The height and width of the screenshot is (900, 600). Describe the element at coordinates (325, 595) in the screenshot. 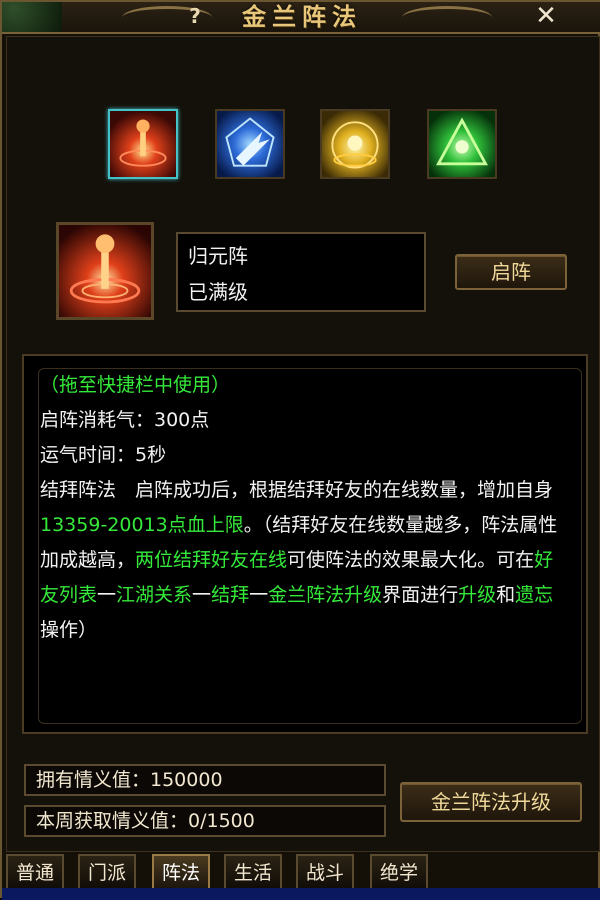

I see `path-upgrade-panel: 金兰阵法升级` at that location.